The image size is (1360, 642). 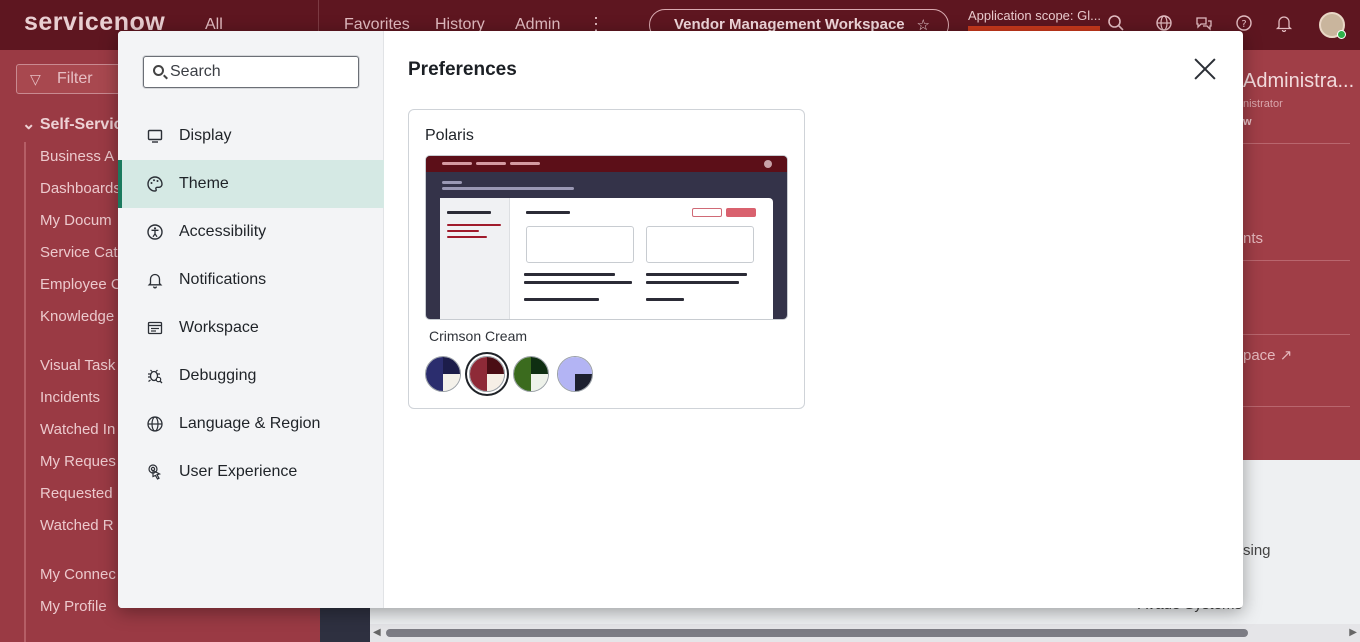 What do you see at coordinates (251, 184) in the screenshot?
I see `menu-item-theme: Theme` at bounding box center [251, 184].